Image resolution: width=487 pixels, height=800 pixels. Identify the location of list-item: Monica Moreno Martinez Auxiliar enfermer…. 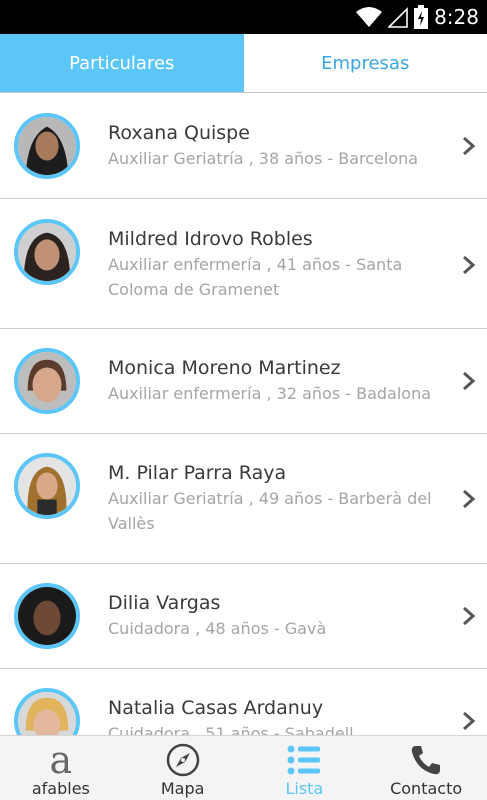
(243, 381).